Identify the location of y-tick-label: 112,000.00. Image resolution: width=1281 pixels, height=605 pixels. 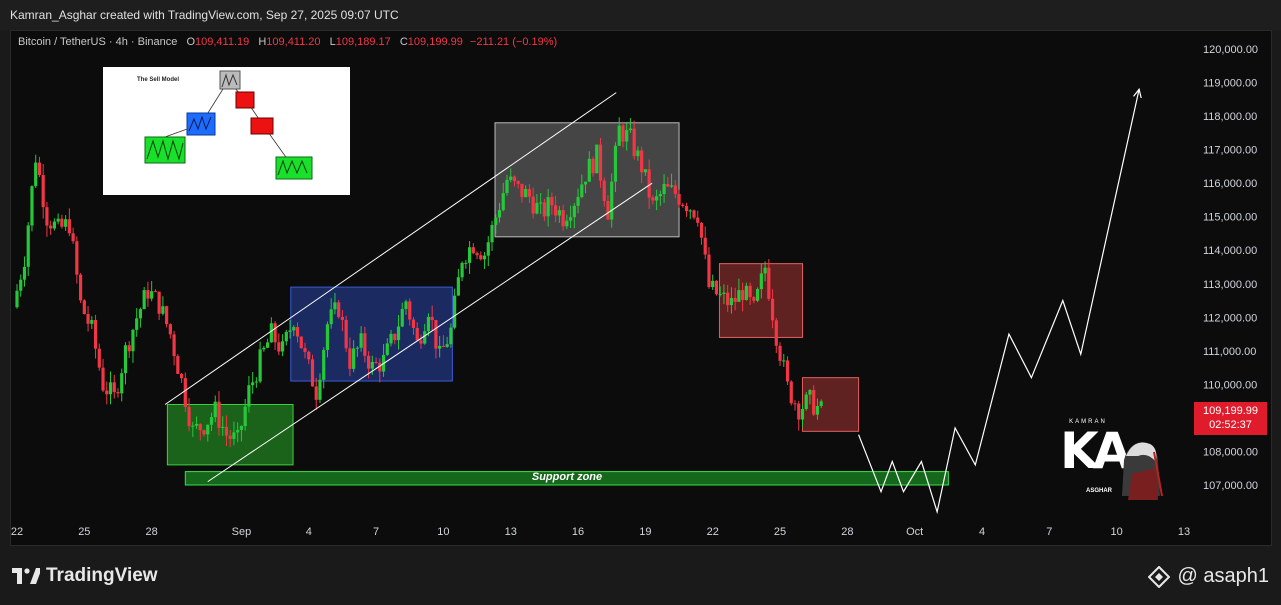
(1230, 318).